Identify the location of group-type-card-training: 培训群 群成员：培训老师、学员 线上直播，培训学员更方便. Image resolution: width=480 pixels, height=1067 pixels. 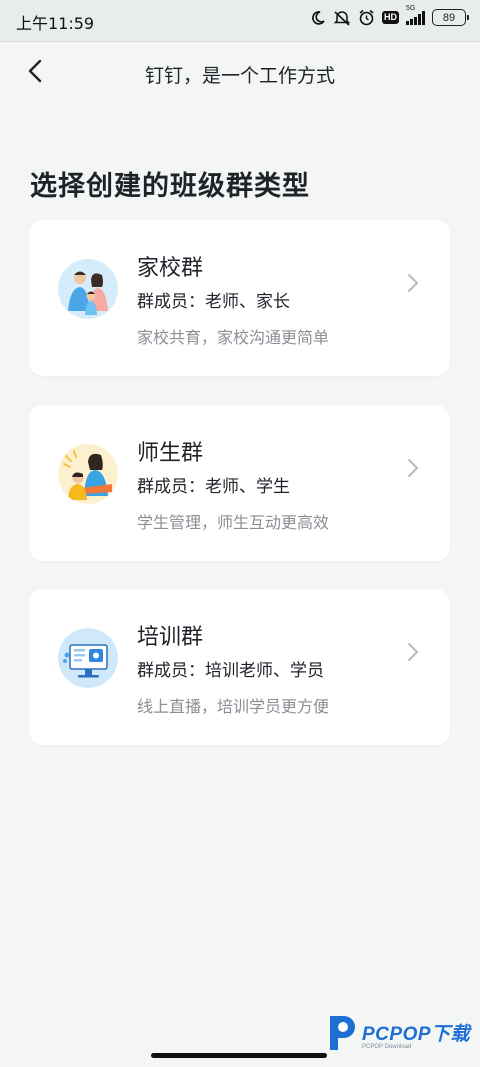
(239, 667).